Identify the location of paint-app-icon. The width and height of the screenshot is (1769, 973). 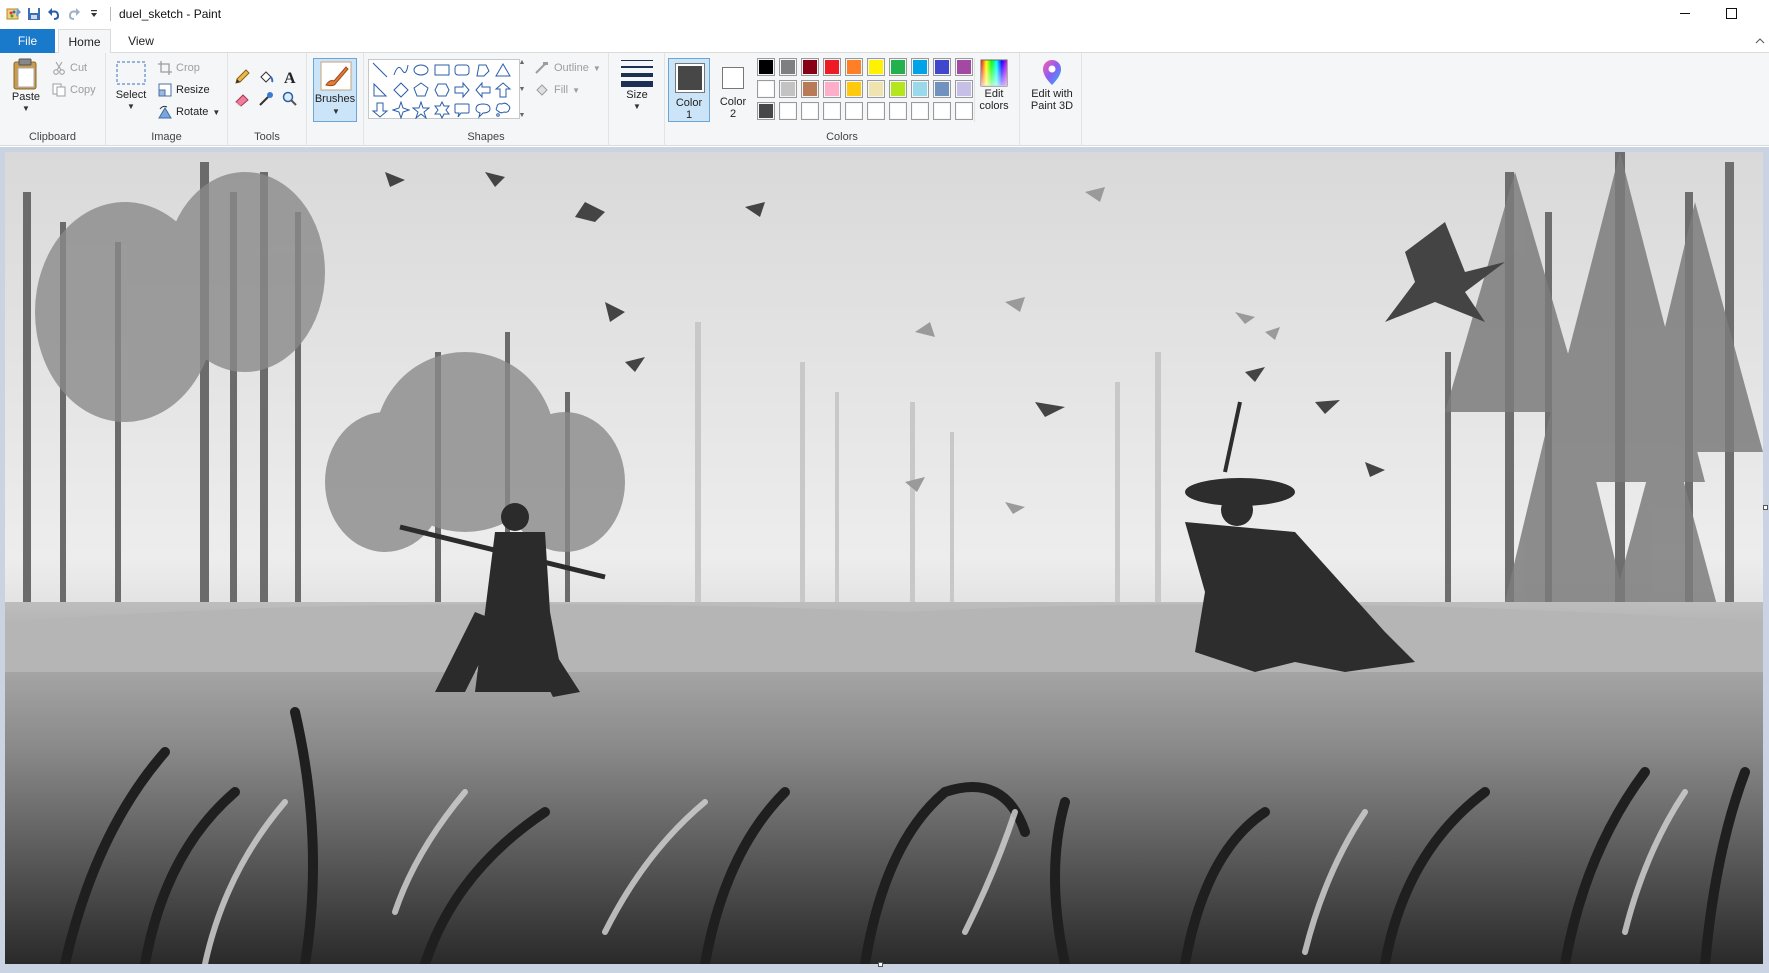
(14, 14).